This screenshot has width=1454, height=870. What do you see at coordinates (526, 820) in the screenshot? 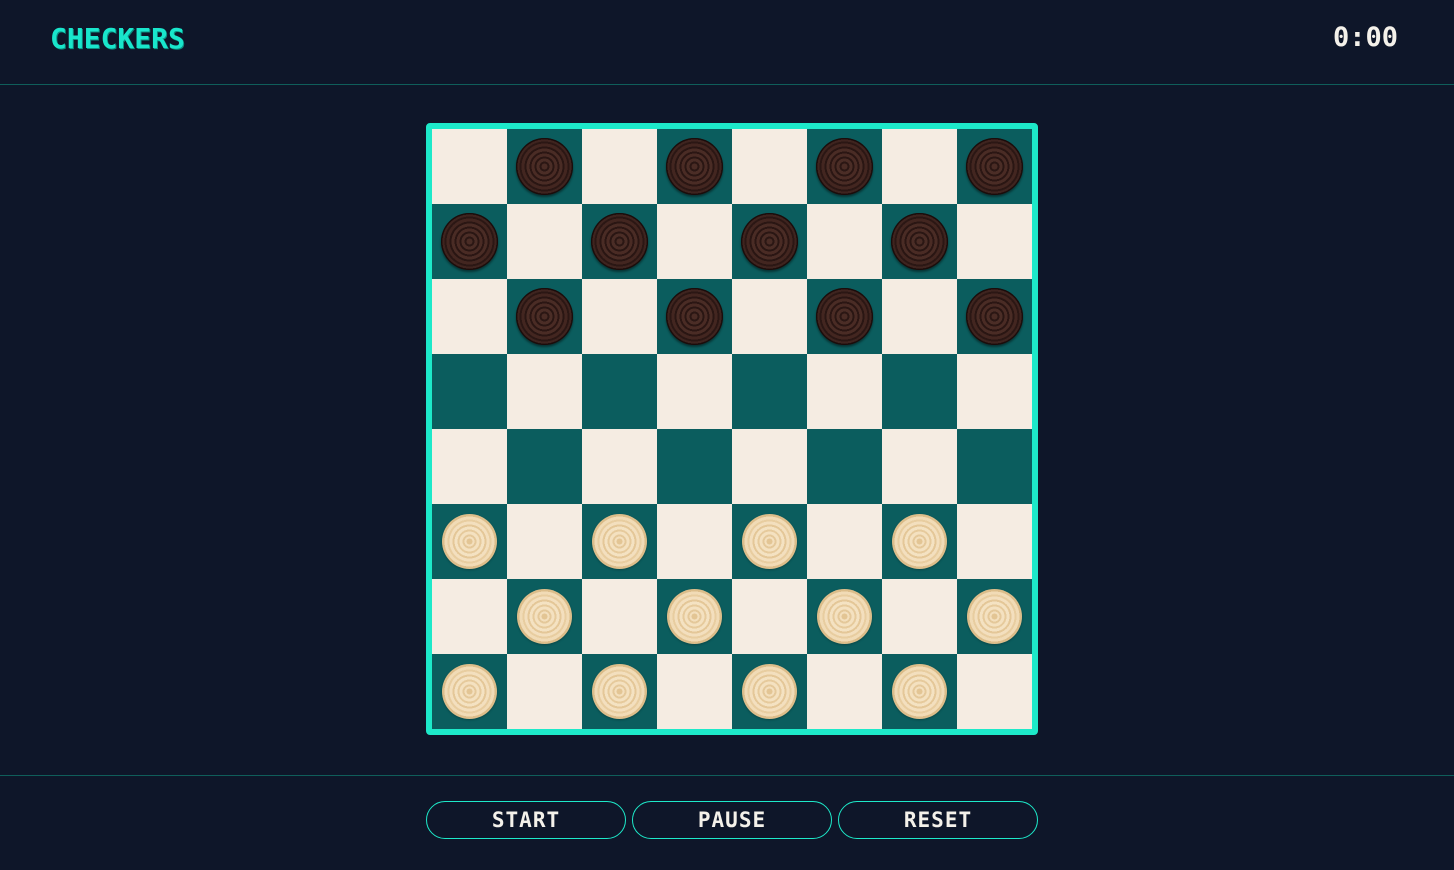
I see `start-button: START` at bounding box center [526, 820].